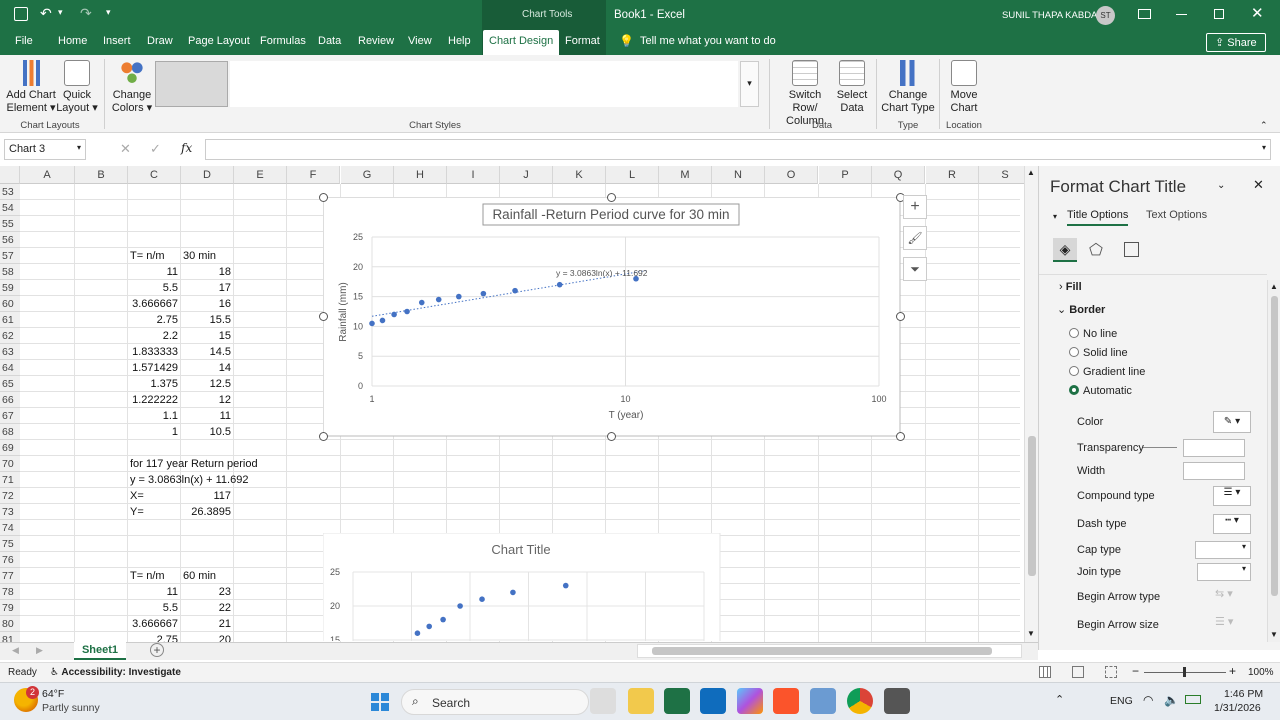 The width and height of the screenshot is (1280, 720). Describe the element at coordinates (153, 336) in the screenshot. I see `table-cell-t: 2.2` at that location.